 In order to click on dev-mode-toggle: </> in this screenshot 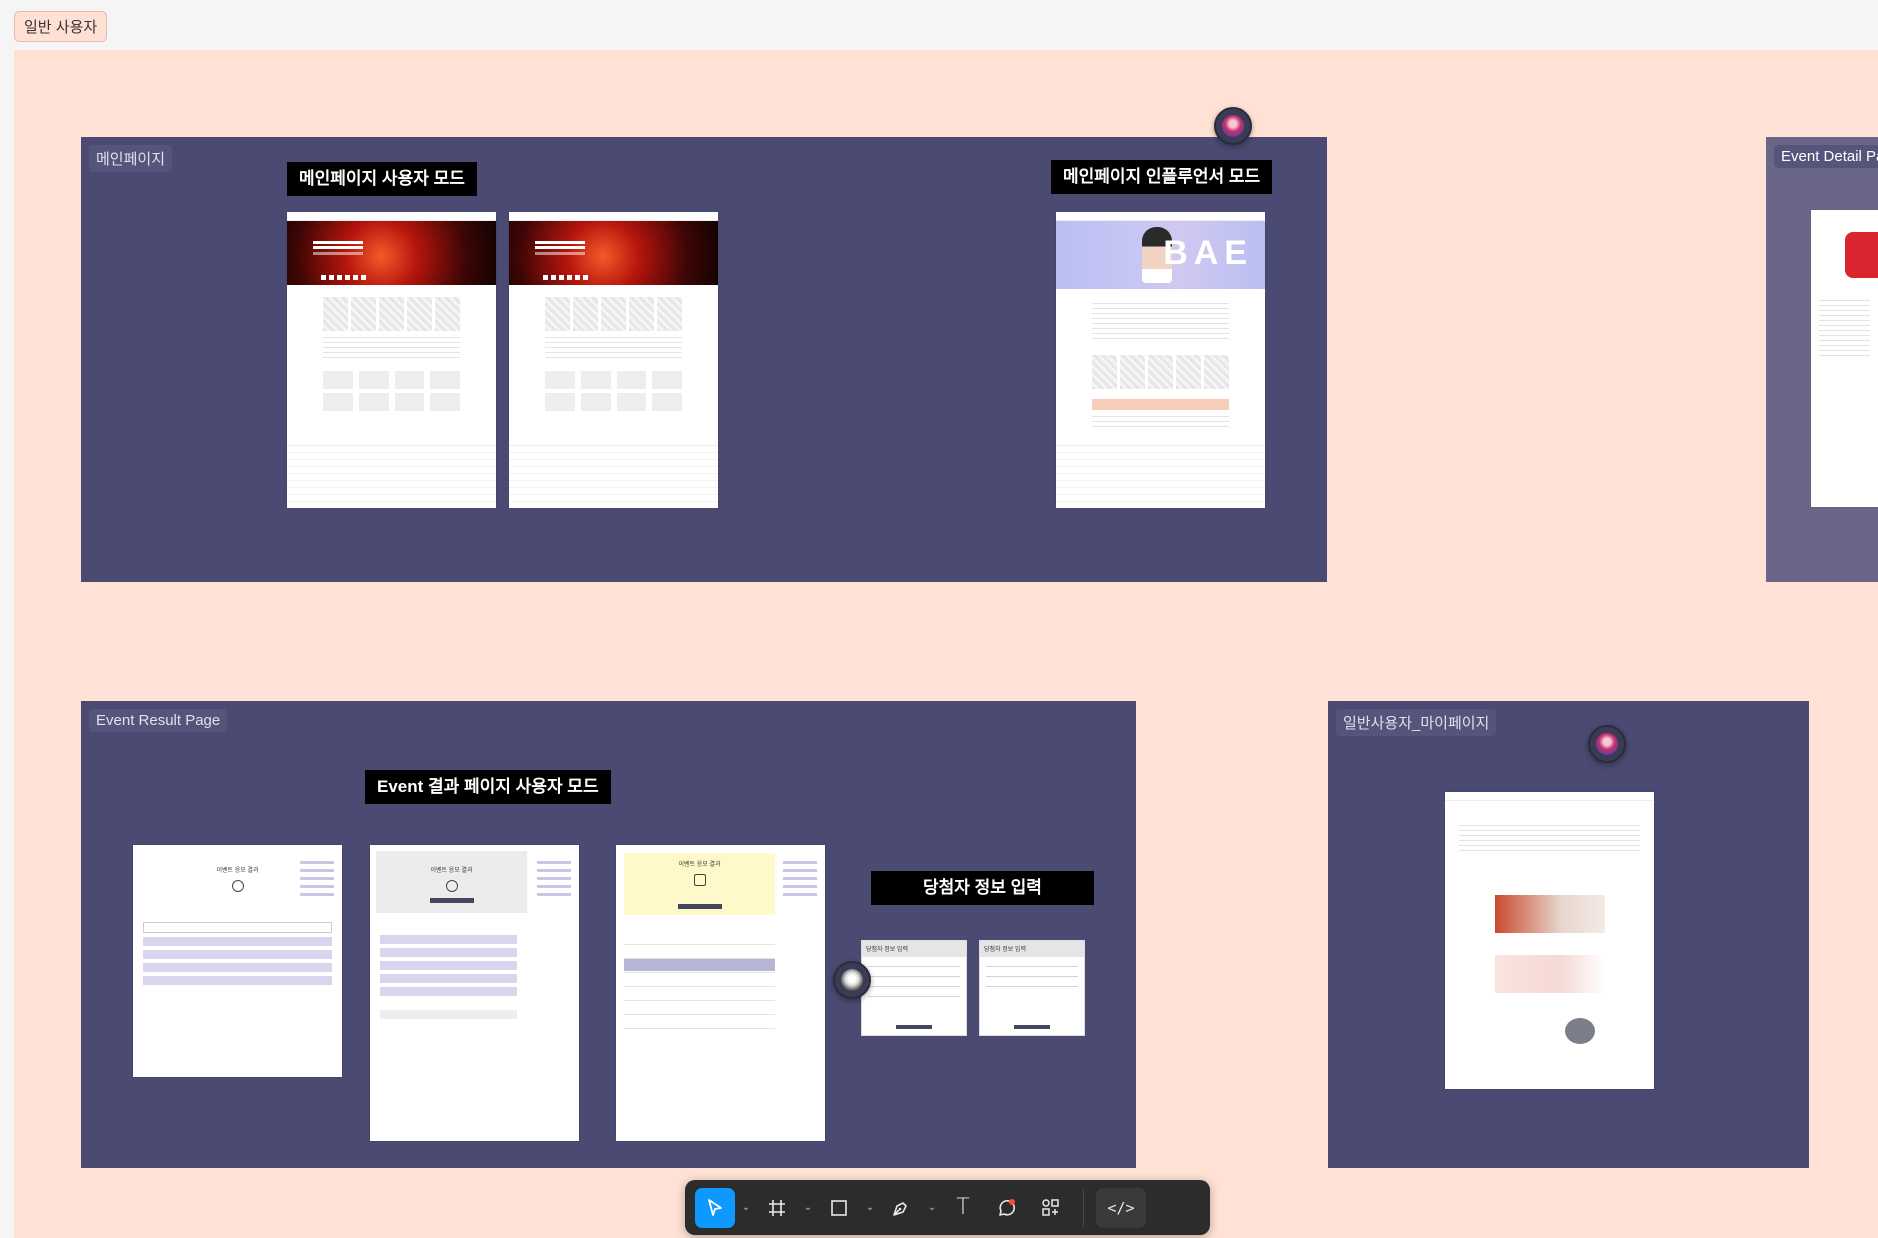, I will do `click(1121, 1207)`.